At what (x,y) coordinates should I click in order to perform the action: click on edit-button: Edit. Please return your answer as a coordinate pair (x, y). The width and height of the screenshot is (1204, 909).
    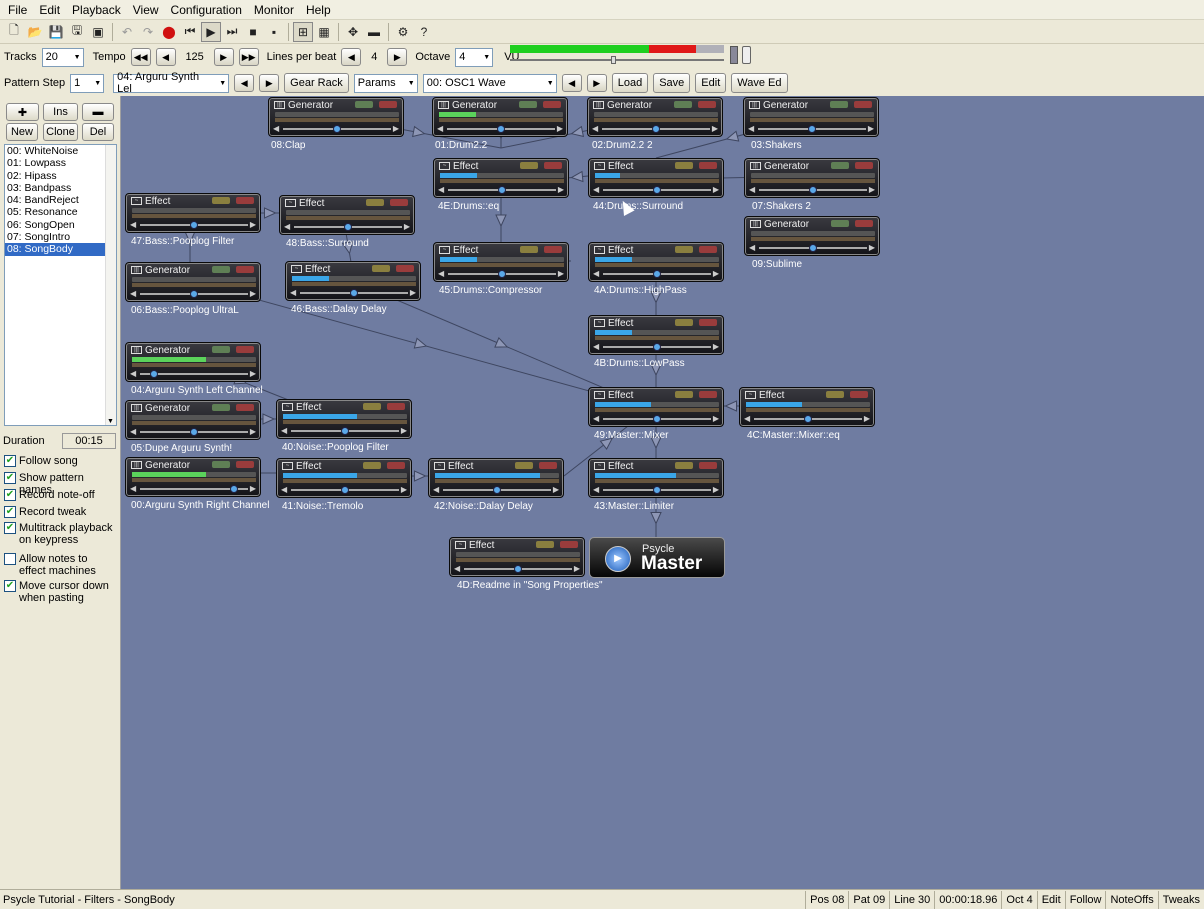
    Looking at the image, I should click on (711, 83).